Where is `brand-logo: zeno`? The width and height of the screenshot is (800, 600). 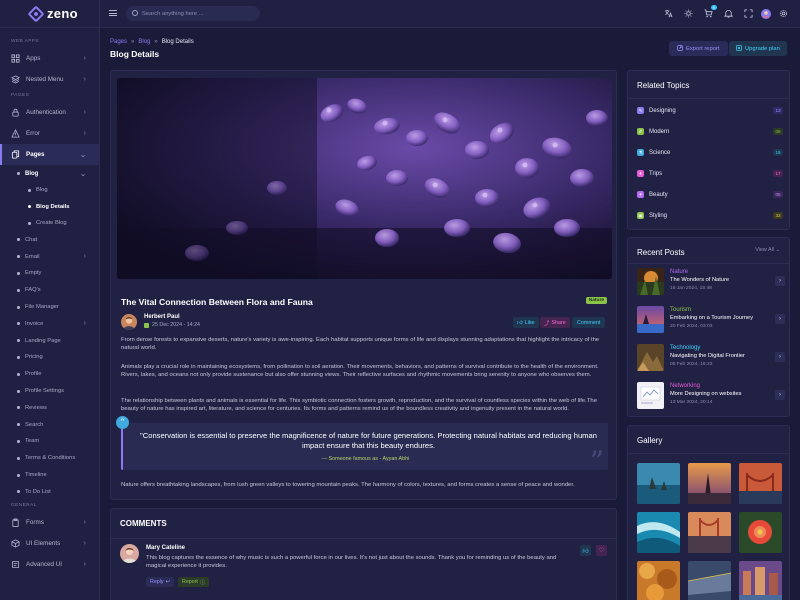
brand-logo: zeno is located at coordinates (49, 14).